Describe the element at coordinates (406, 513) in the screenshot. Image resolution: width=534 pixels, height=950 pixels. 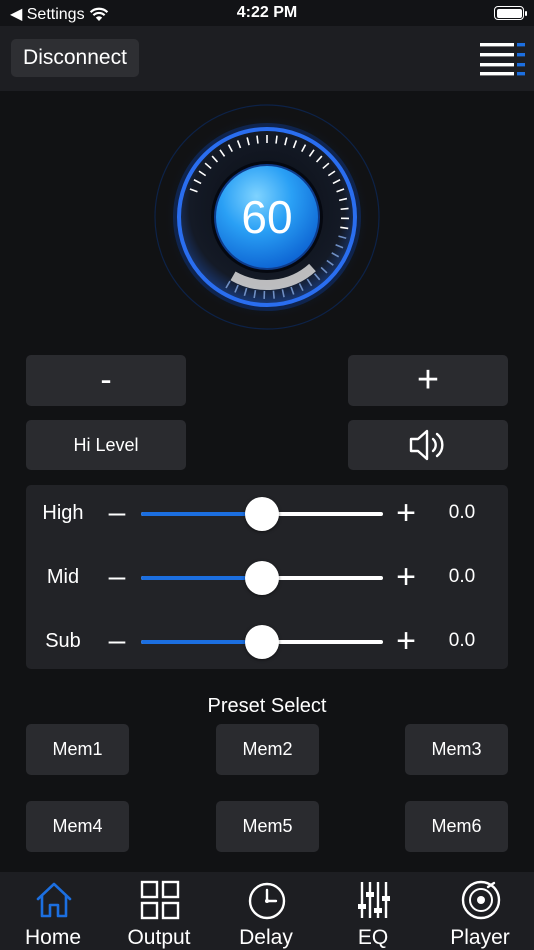
I see `high-plus-button: +` at that location.